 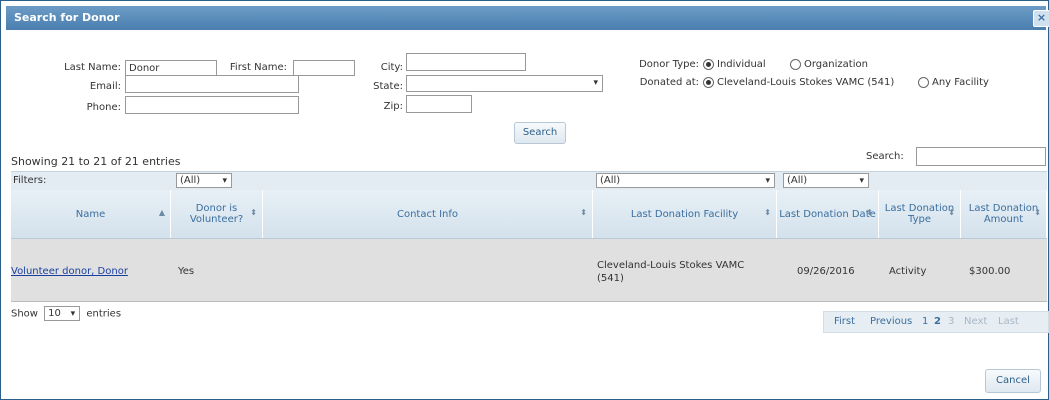 I want to click on search-button: Search, so click(x=540, y=133).